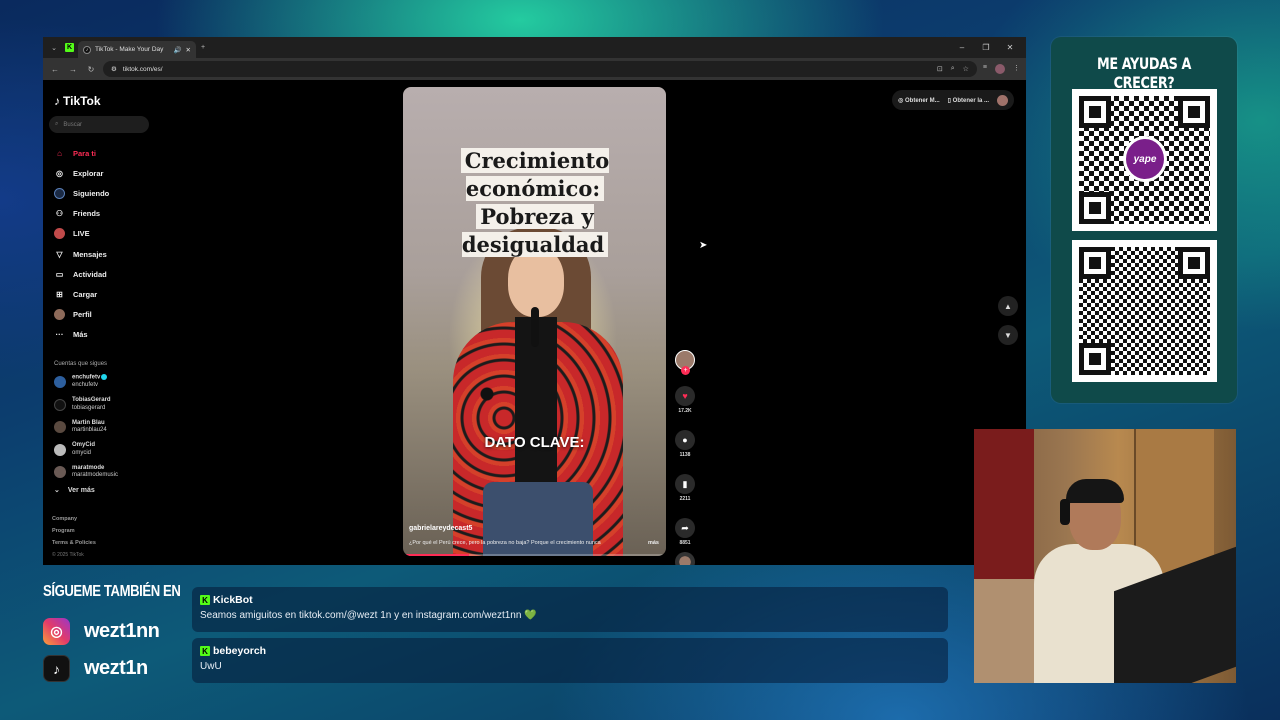  I want to click on qr-pattern, so click(1144, 311).